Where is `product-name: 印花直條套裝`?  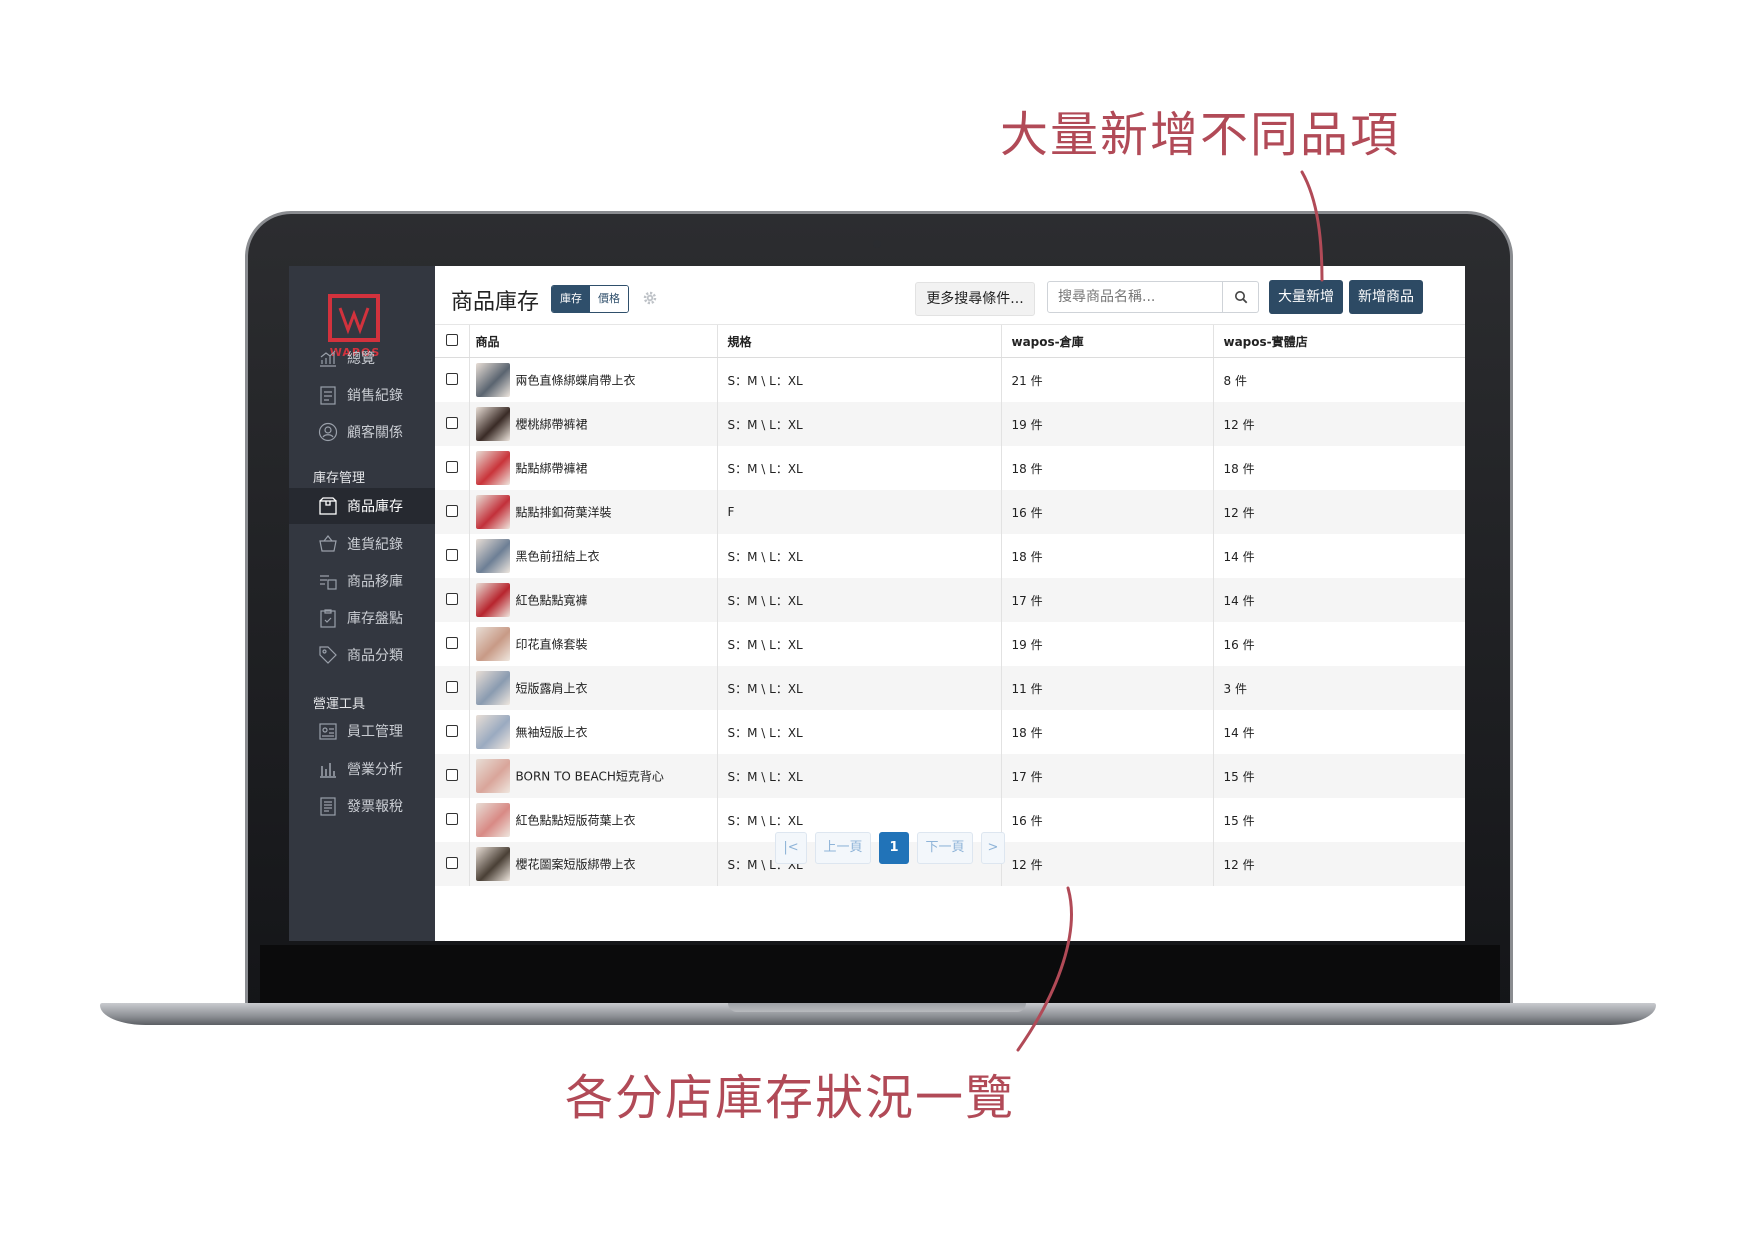
product-name: 印花直條套裝 is located at coordinates (552, 645).